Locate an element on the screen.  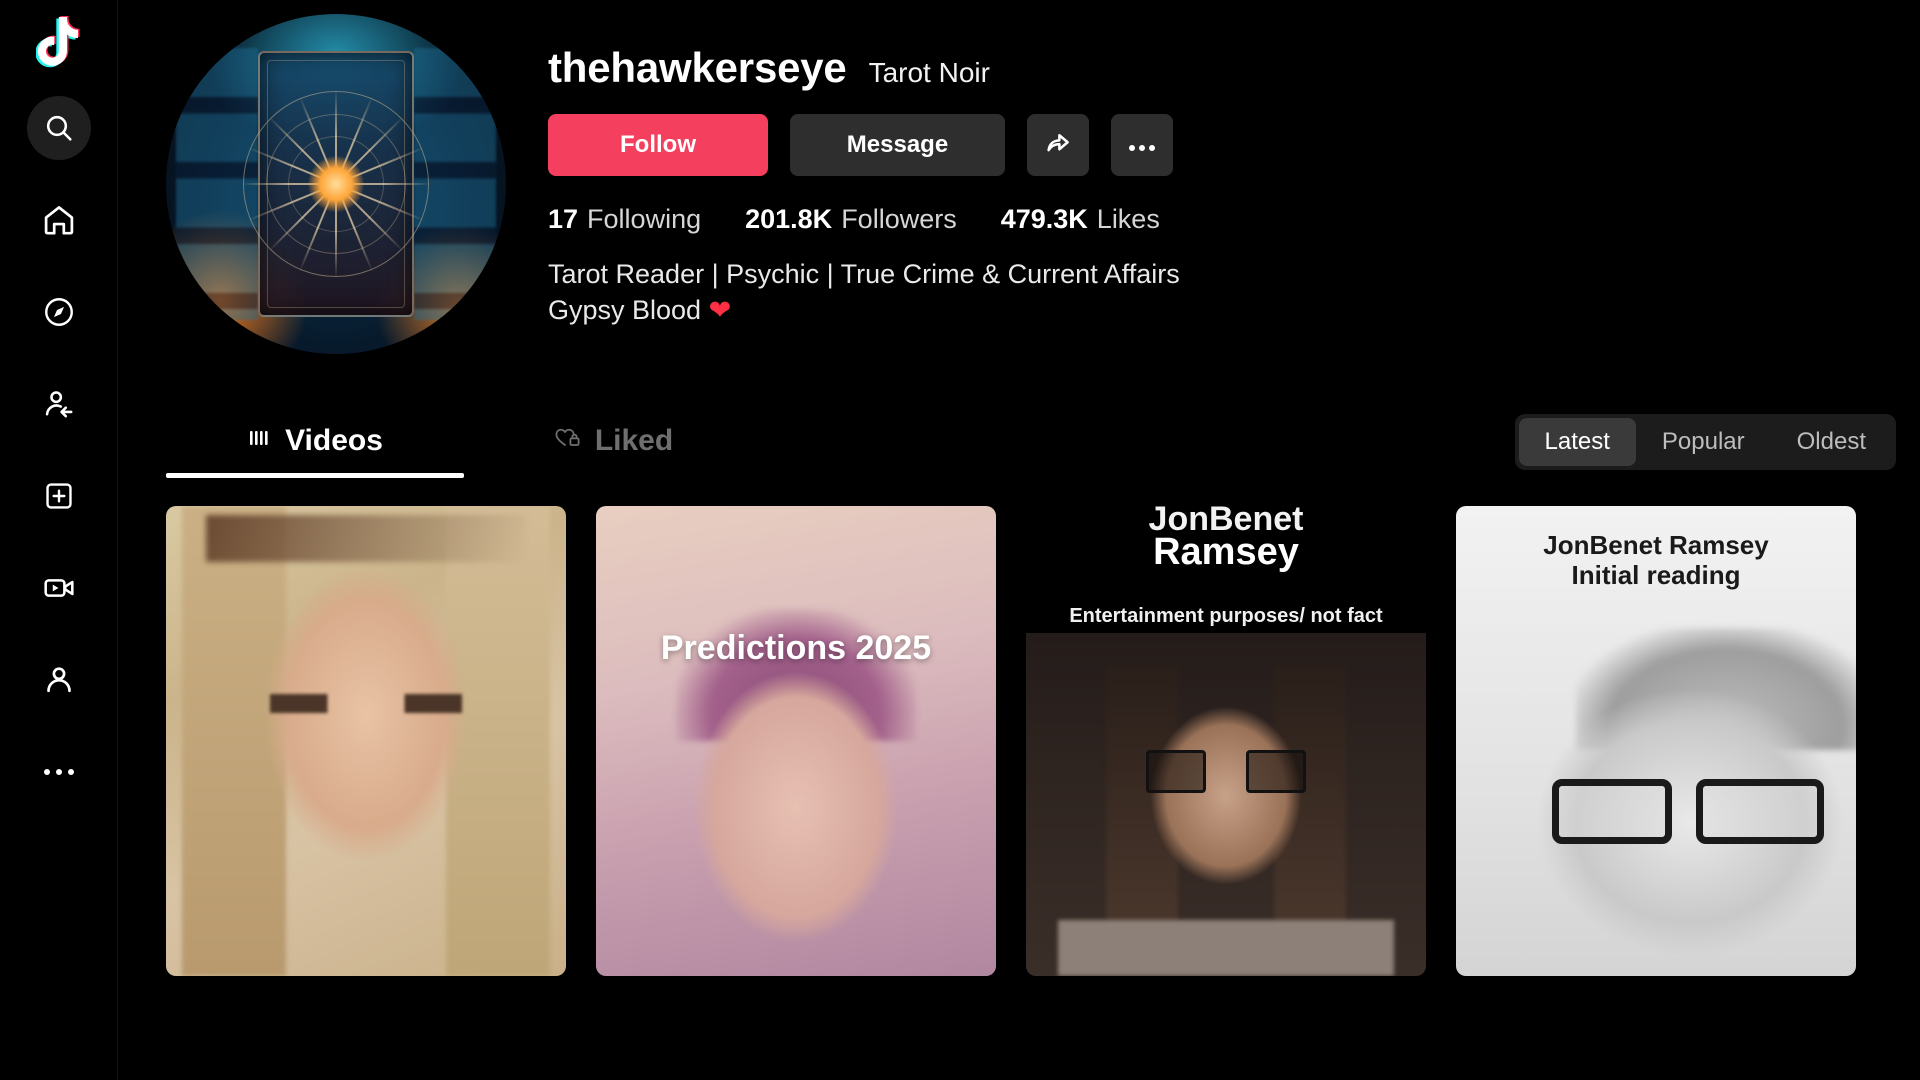
followers-count: 201.8K is located at coordinates (789, 219).